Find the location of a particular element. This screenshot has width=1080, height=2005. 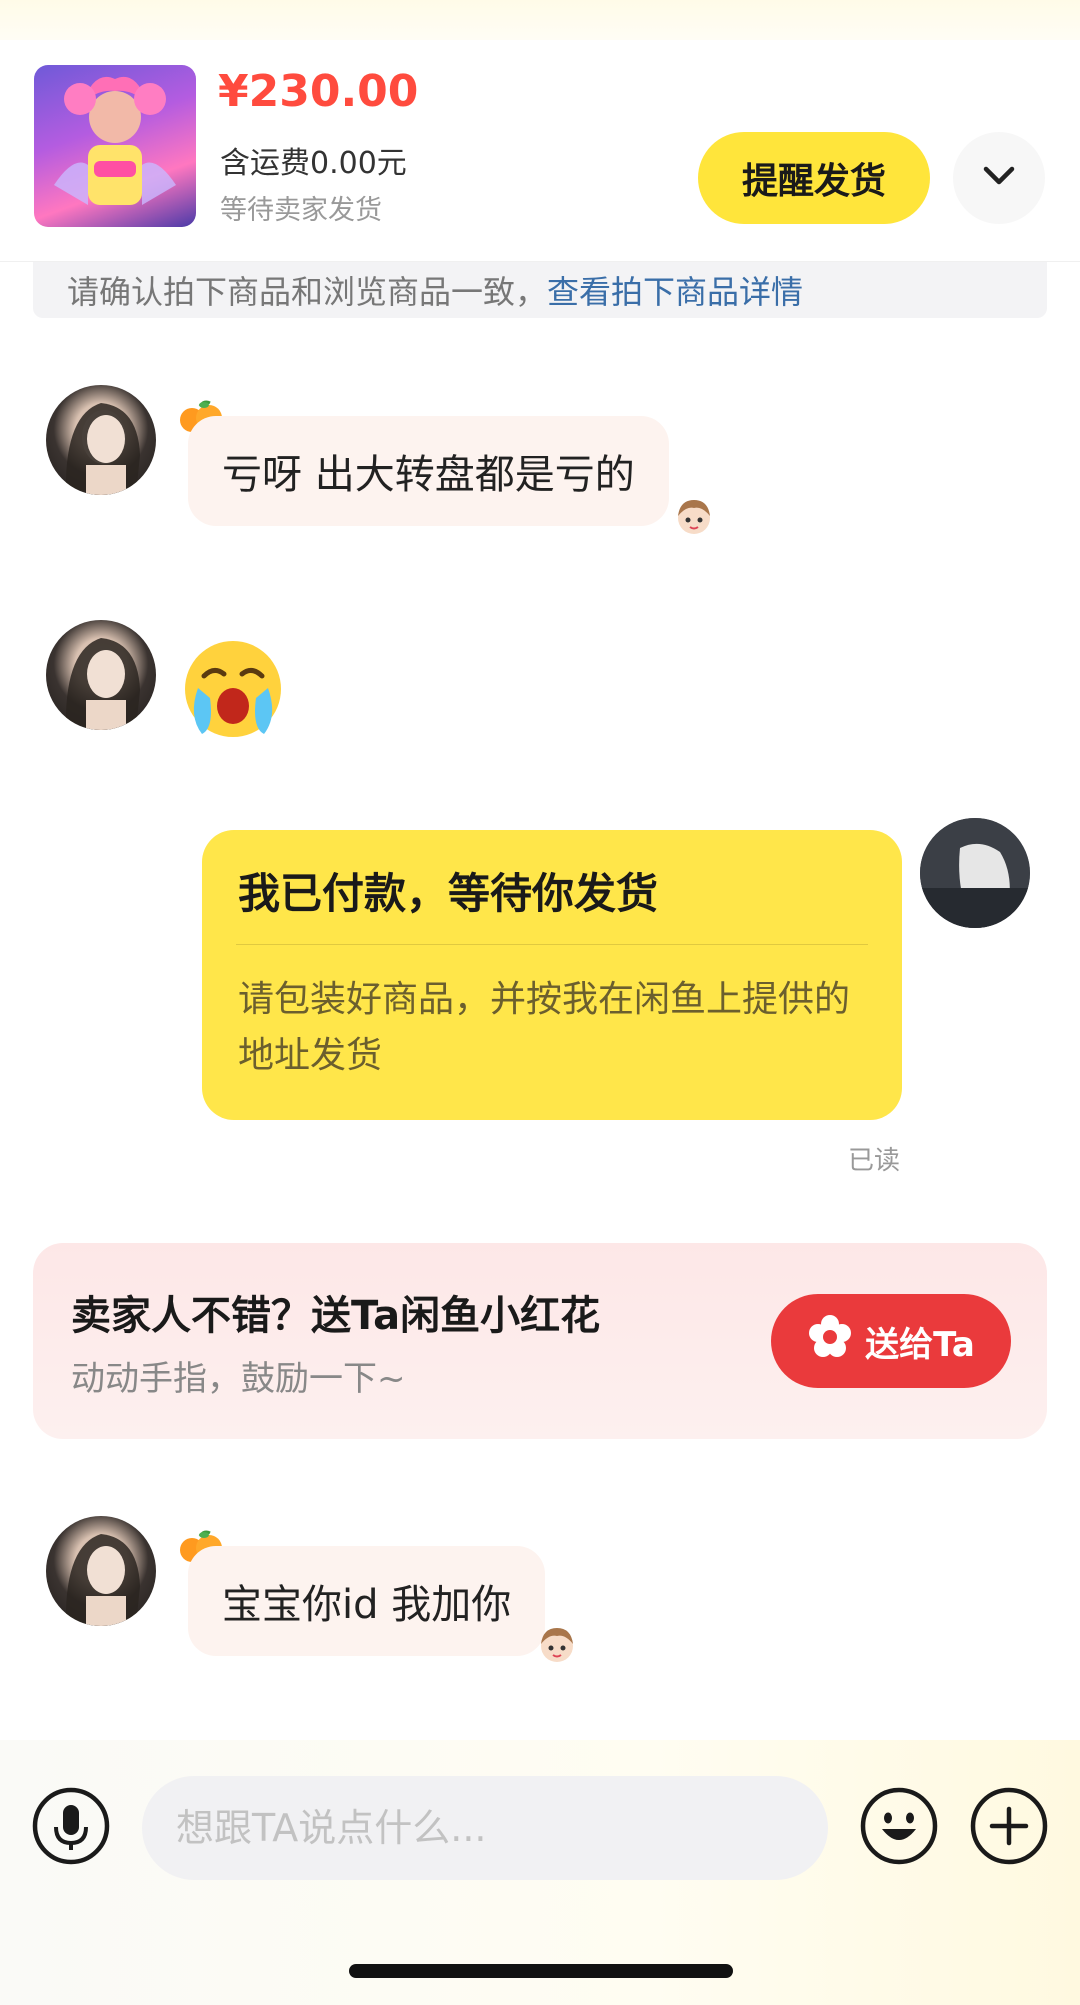

voice-button is located at coordinates (71, 1828).